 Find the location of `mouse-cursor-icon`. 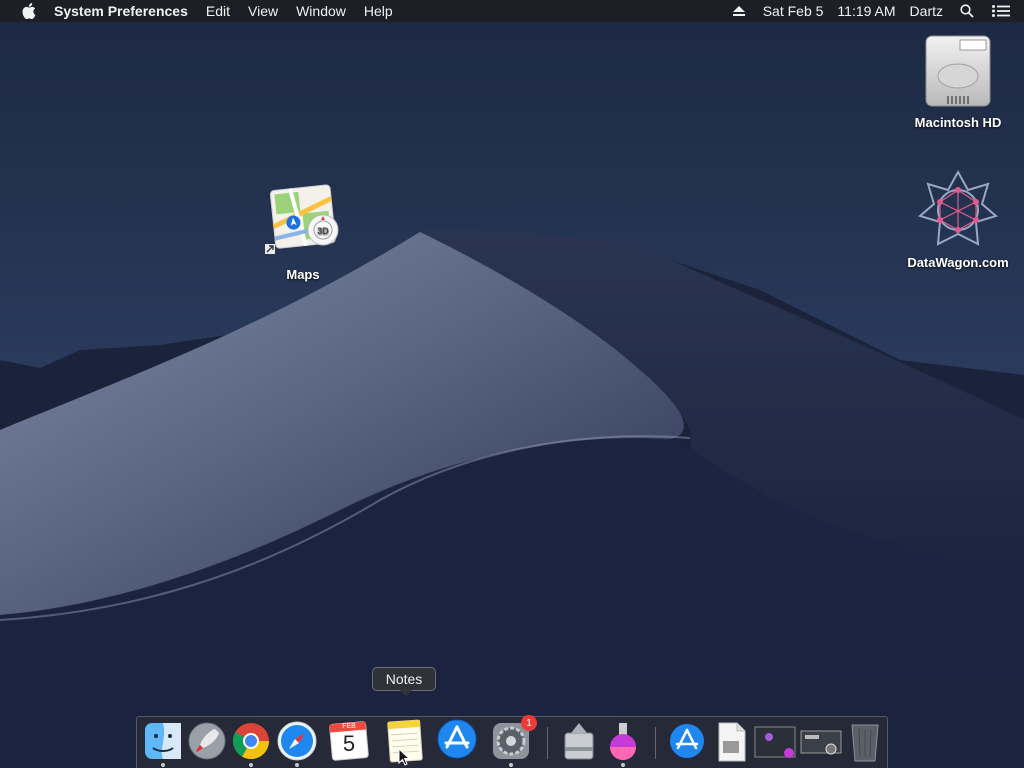

mouse-cursor-icon is located at coordinates (404, 757).